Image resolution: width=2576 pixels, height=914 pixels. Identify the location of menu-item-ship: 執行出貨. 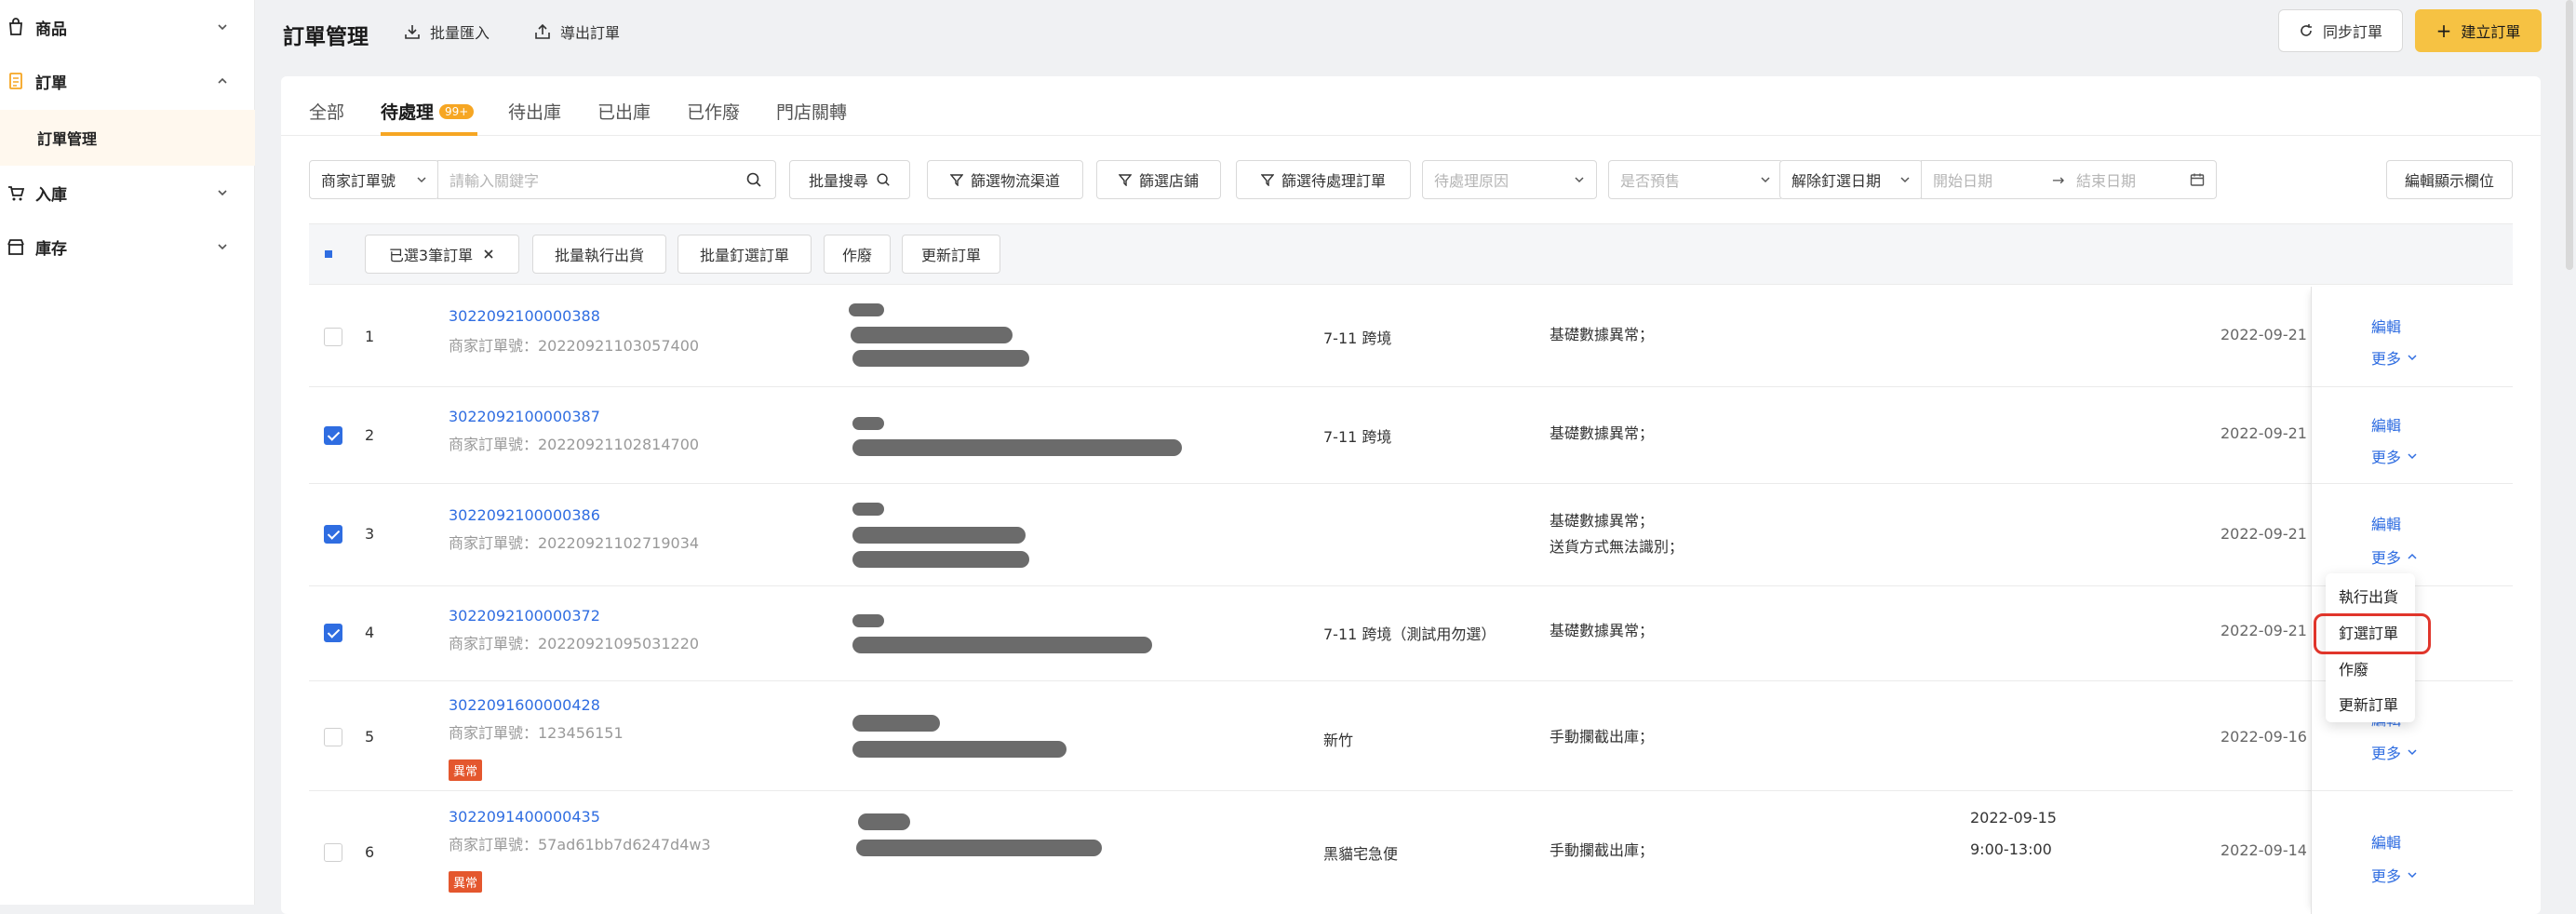
(2368, 596).